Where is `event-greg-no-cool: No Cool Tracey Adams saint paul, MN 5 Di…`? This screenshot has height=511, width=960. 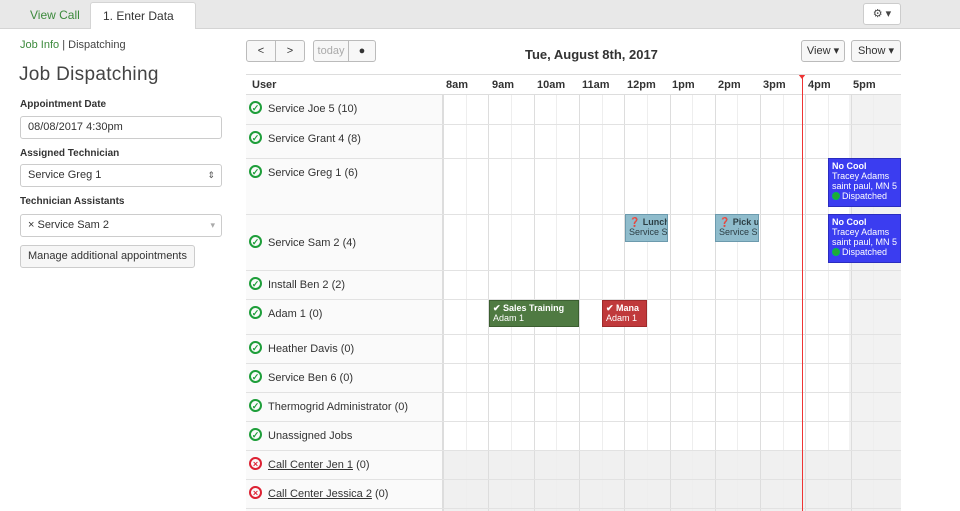
event-greg-no-cool: No Cool Tracey Adams saint paul, MN 5 Di… is located at coordinates (864, 182).